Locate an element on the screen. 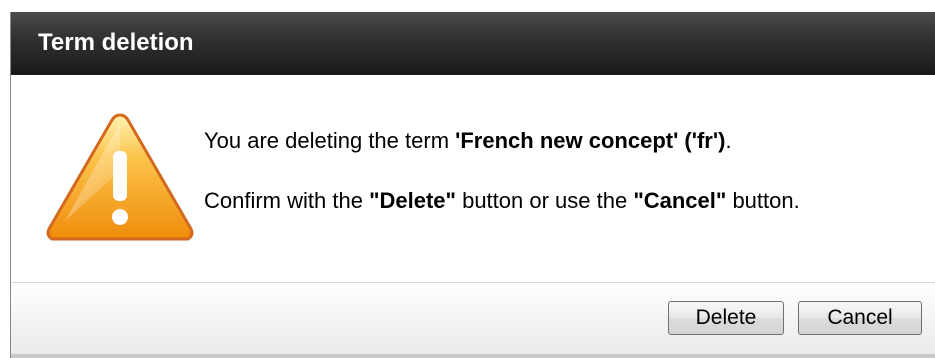  message-text: You are deleting the term is located at coordinates (330, 140).